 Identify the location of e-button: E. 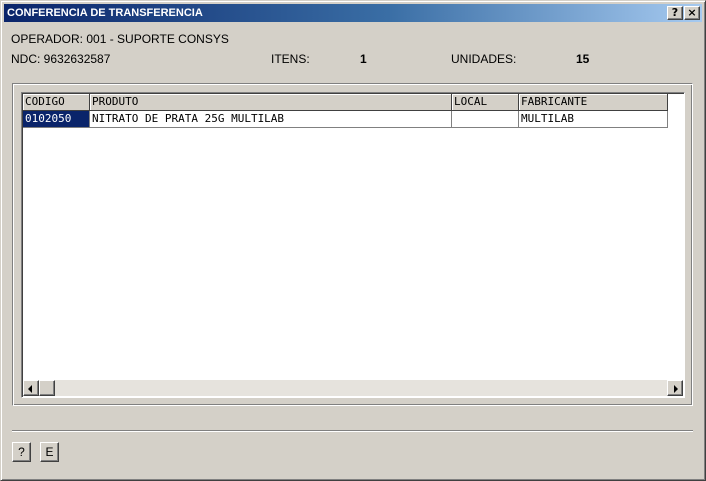
(49, 452).